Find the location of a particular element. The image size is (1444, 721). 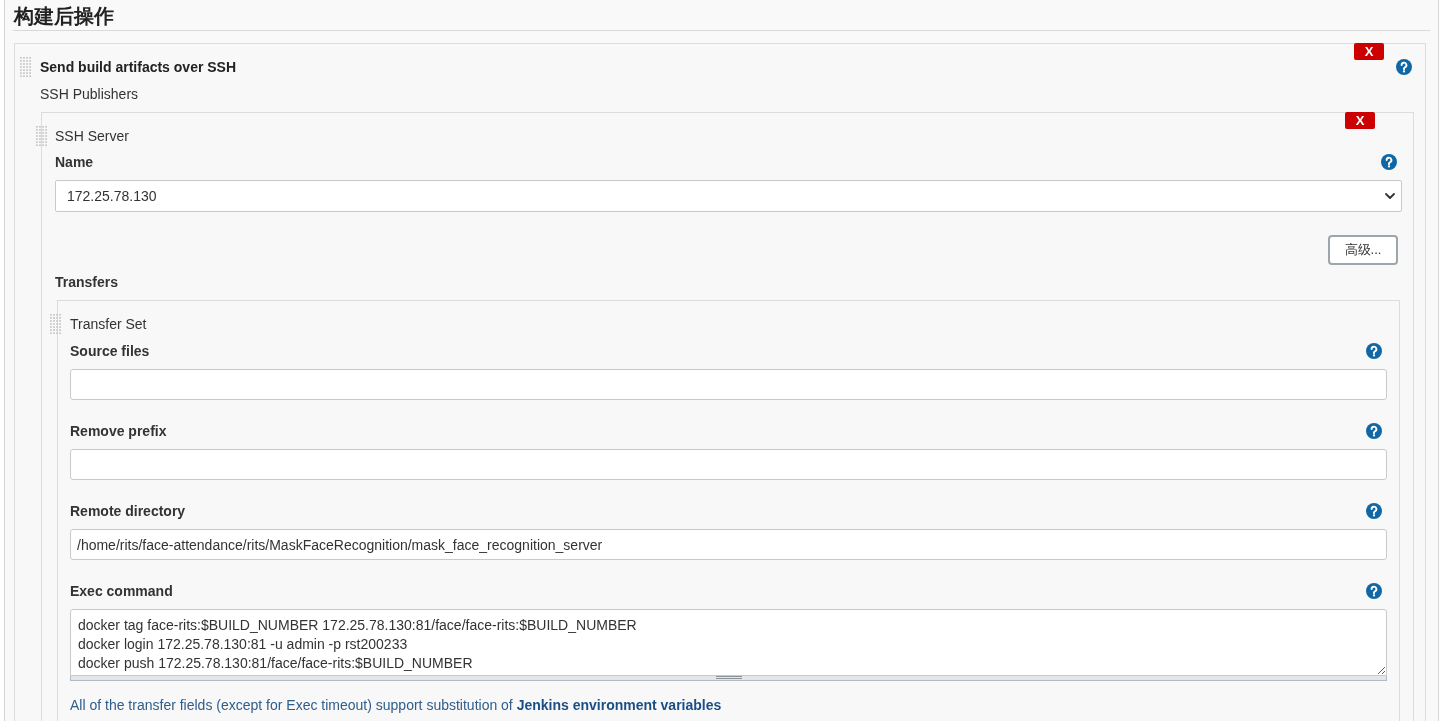

server-title: SSH Server is located at coordinates (92, 136).